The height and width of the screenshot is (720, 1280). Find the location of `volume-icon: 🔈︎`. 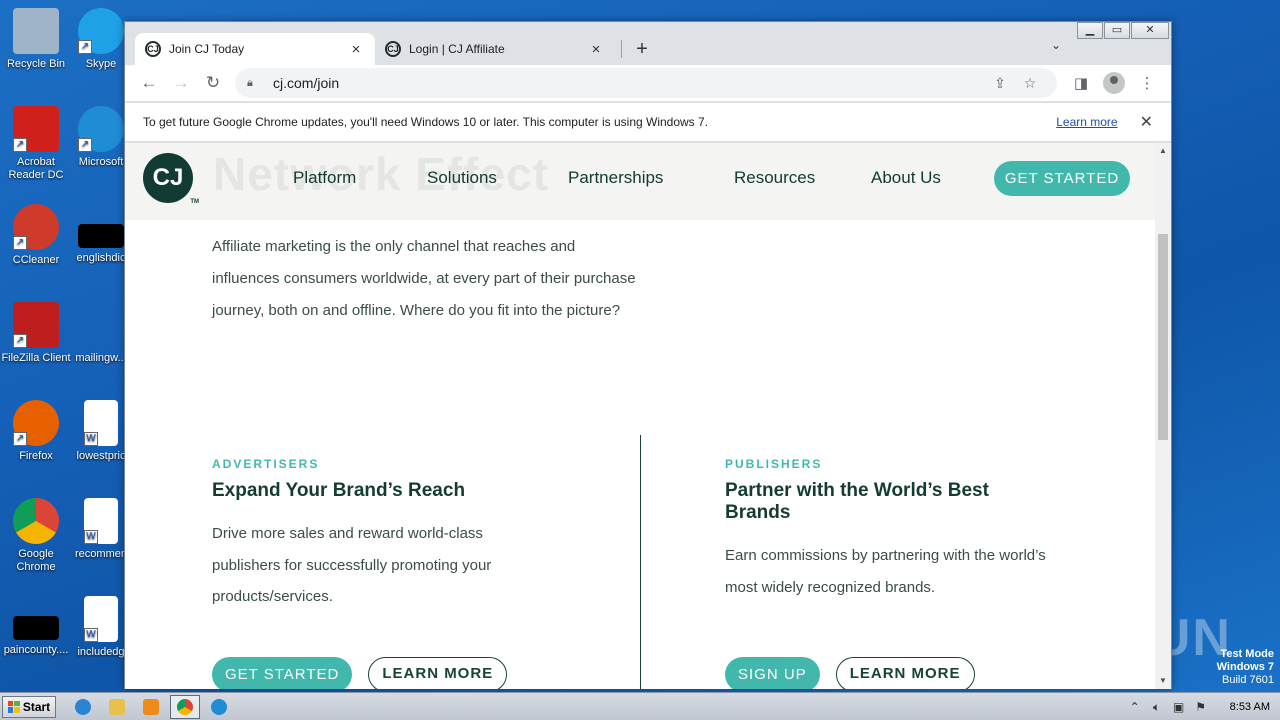

volume-icon: 🔈︎ is located at coordinates (1157, 707).